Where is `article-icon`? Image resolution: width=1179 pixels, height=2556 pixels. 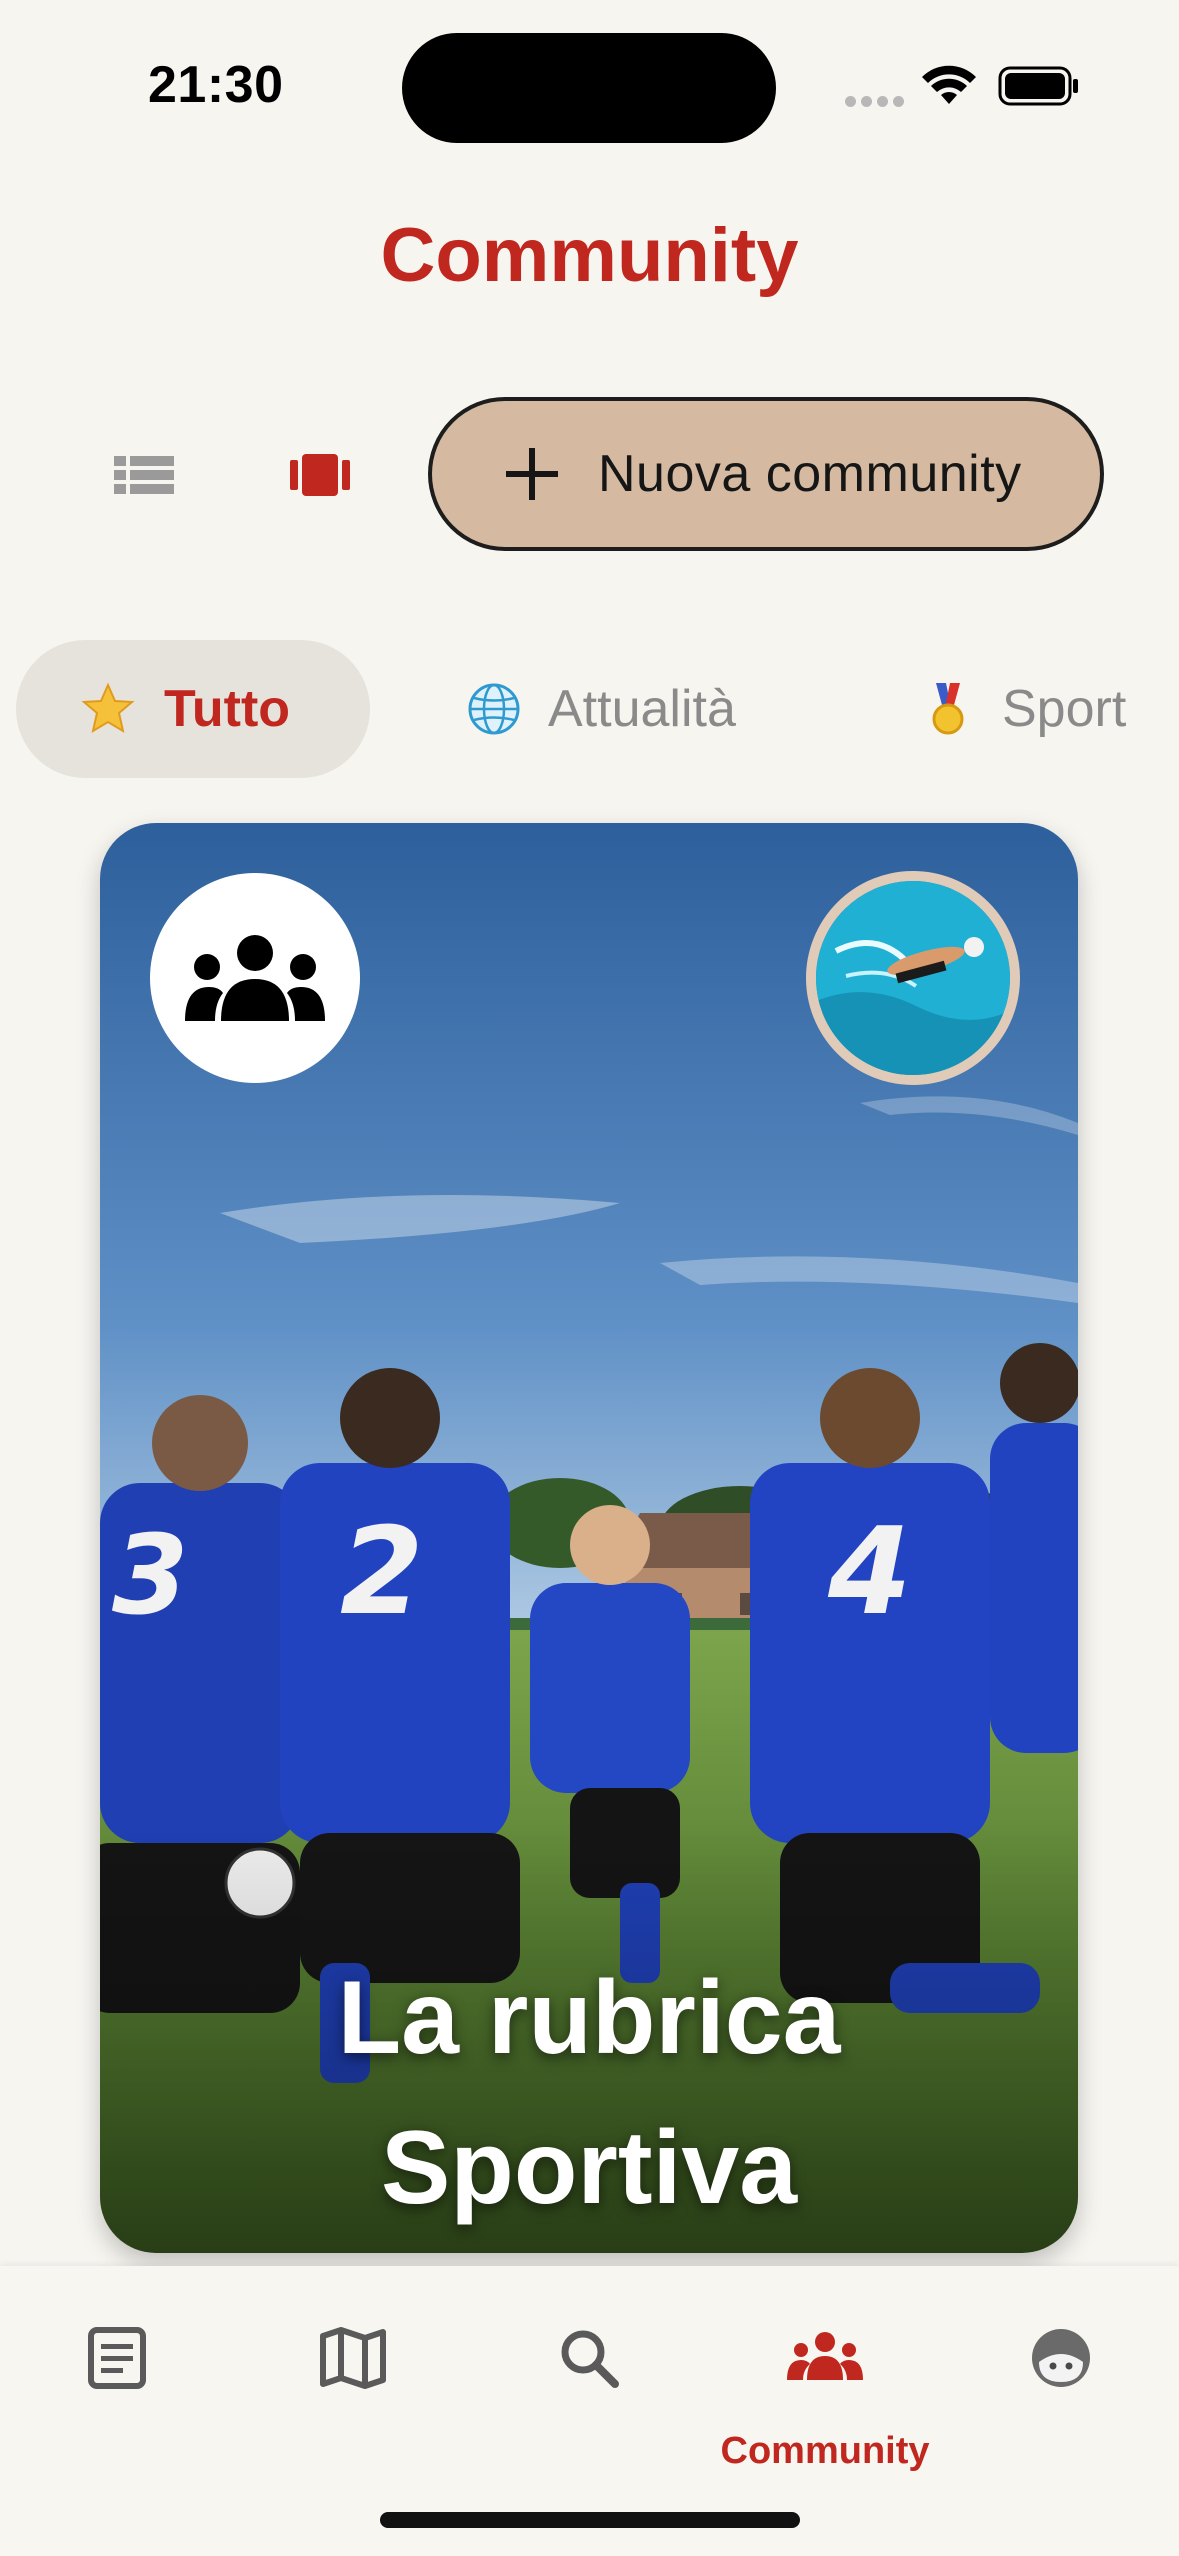
article-icon is located at coordinates (117, 2358).